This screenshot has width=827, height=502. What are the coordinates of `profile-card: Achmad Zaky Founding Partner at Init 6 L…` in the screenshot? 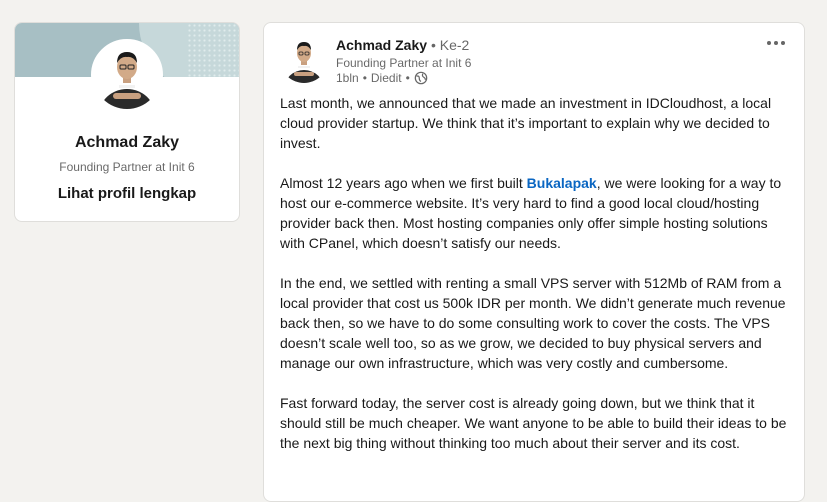 It's located at (127, 122).